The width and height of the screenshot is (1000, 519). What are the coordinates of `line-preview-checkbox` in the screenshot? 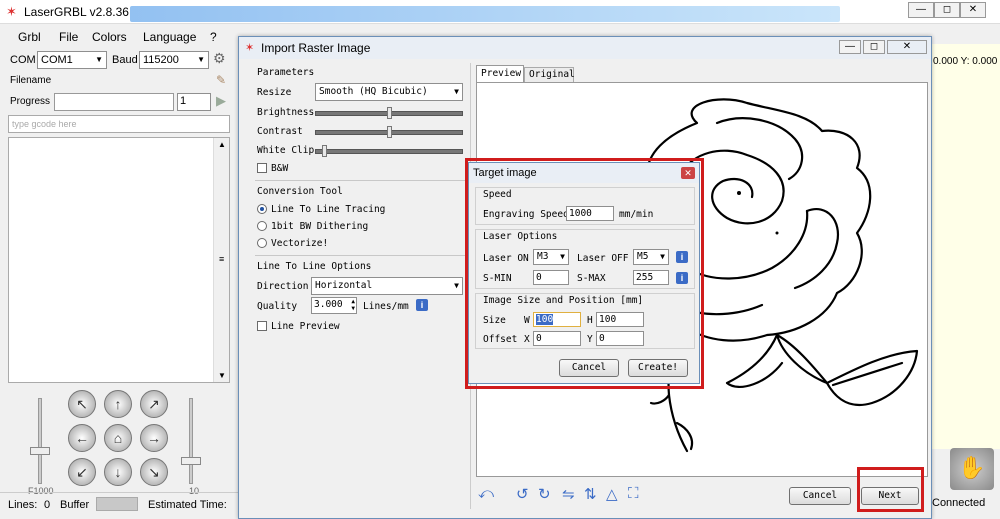 It's located at (262, 326).